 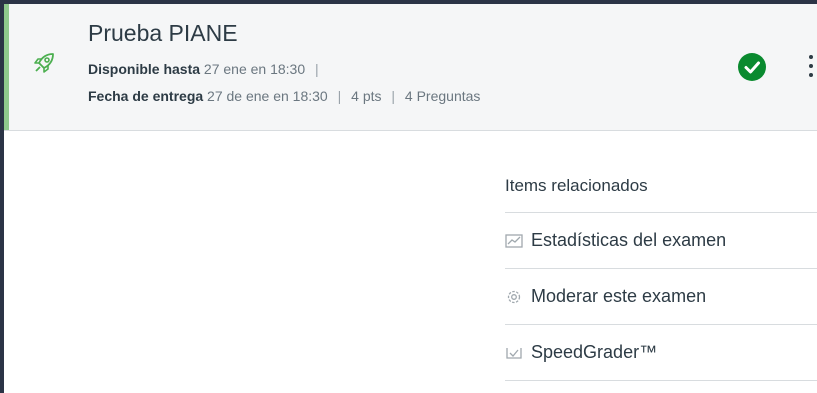 I want to click on due-label: Fecha de entrega, so click(x=146, y=96).